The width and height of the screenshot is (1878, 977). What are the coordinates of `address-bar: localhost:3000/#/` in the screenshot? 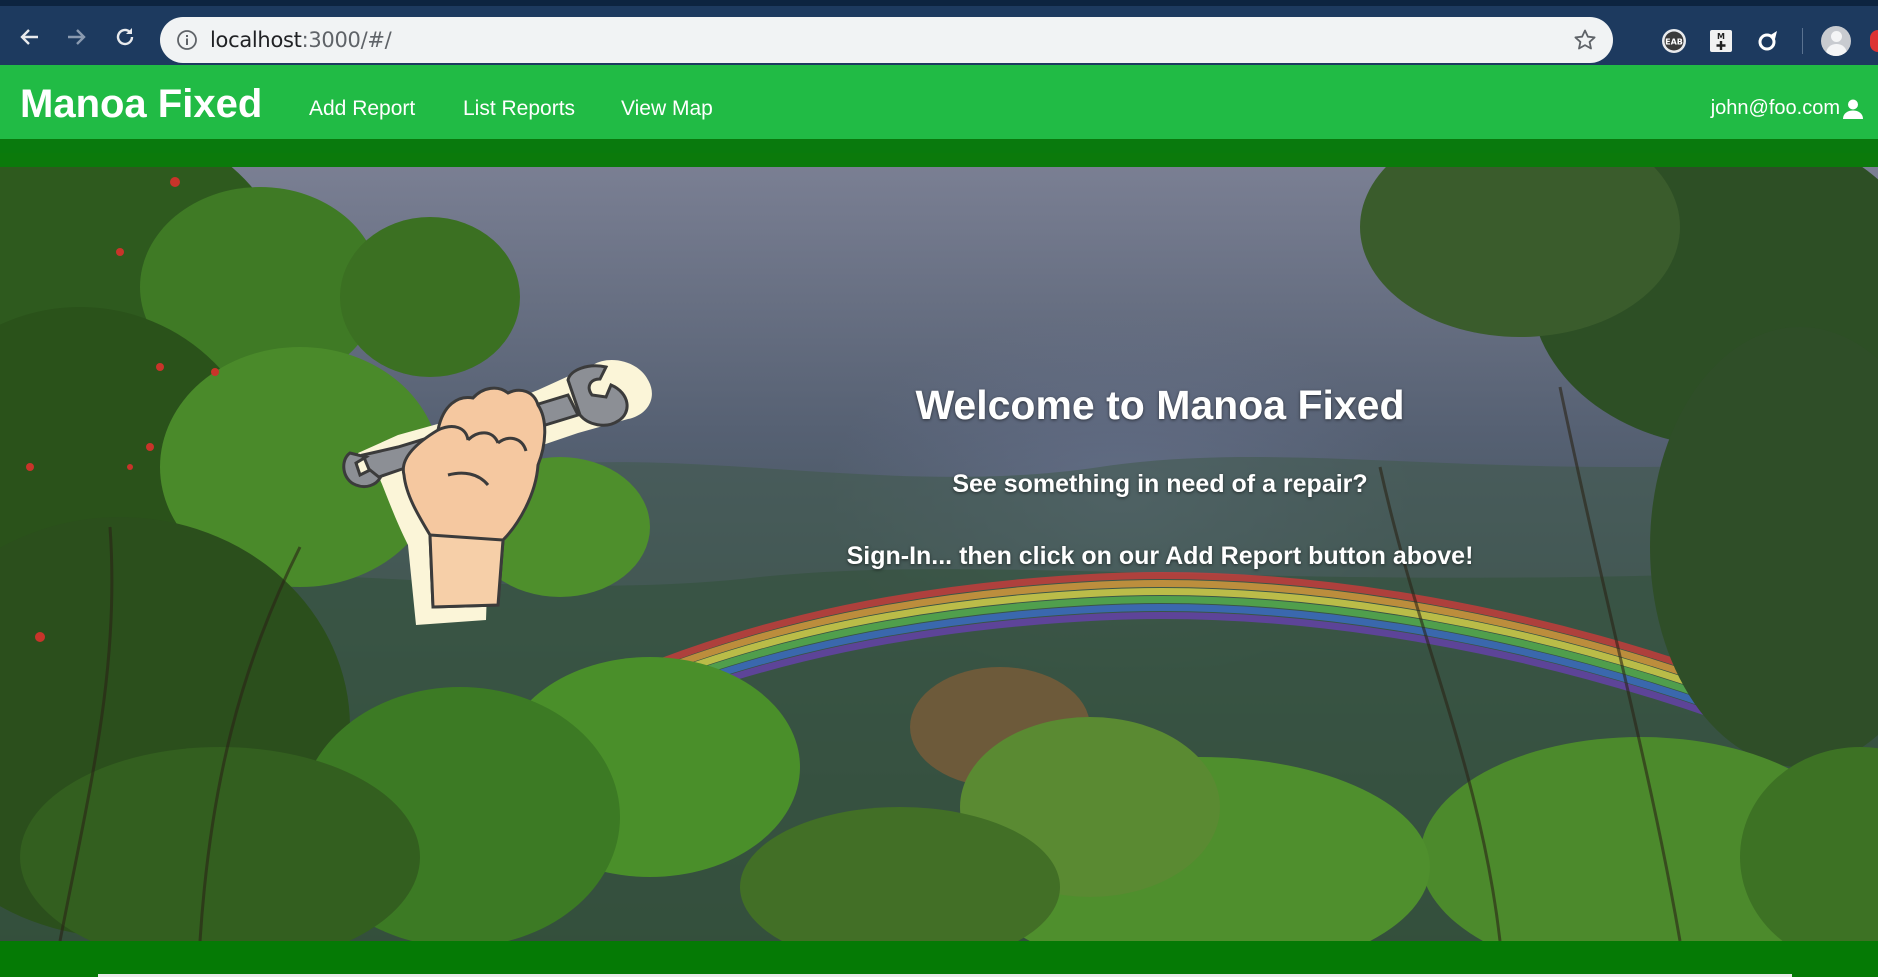 It's located at (886, 40).